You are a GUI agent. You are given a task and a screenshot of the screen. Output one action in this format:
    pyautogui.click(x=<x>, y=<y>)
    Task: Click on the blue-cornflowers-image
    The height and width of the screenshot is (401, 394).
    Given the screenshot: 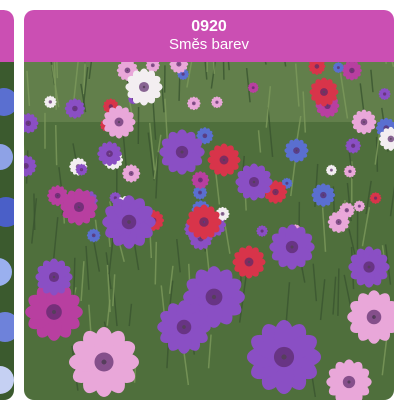 What is the action you would take?
    pyautogui.click(x=7, y=231)
    